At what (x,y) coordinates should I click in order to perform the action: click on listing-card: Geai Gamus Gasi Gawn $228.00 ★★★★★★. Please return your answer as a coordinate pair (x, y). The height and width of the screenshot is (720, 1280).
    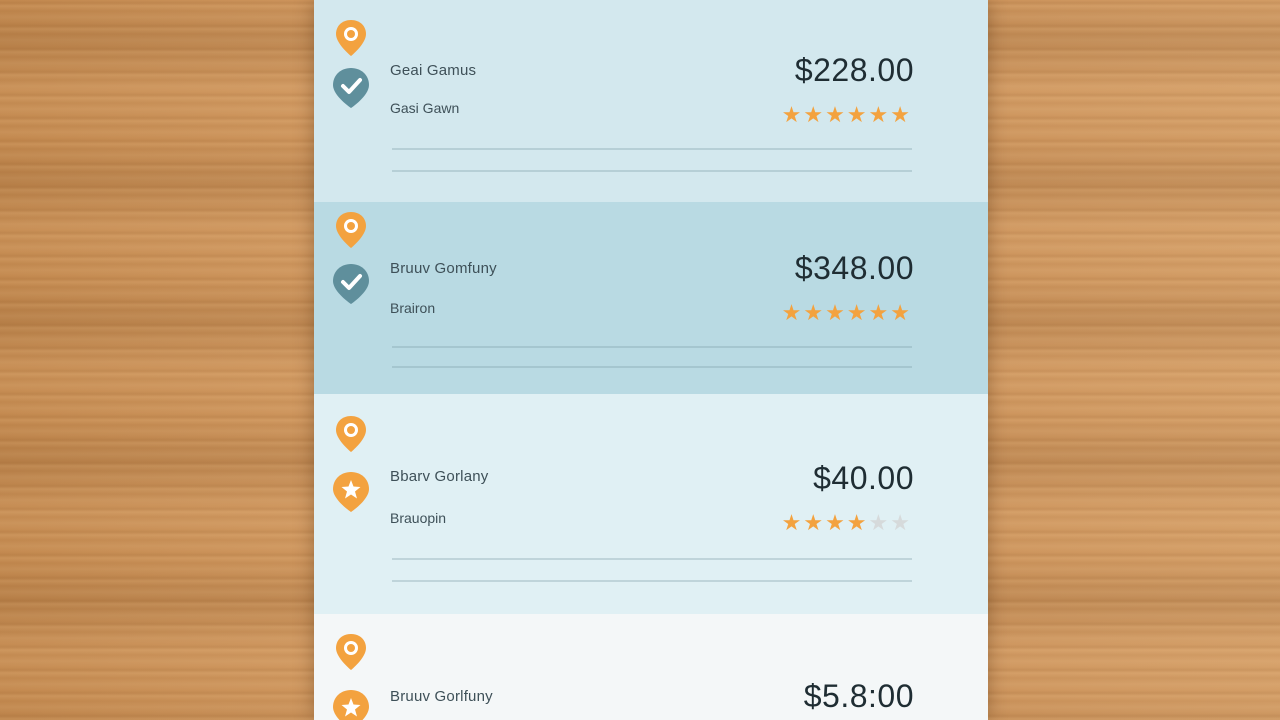
    Looking at the image, I should click on (651, 101).